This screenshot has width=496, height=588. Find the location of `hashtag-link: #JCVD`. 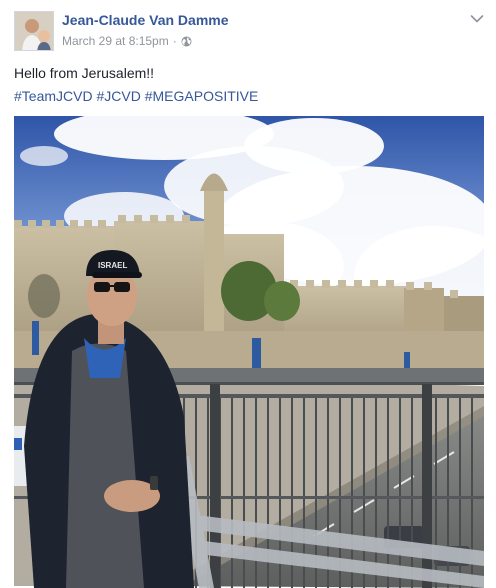

hashtag-link: #JCVD is located at coordinates (118, 96).